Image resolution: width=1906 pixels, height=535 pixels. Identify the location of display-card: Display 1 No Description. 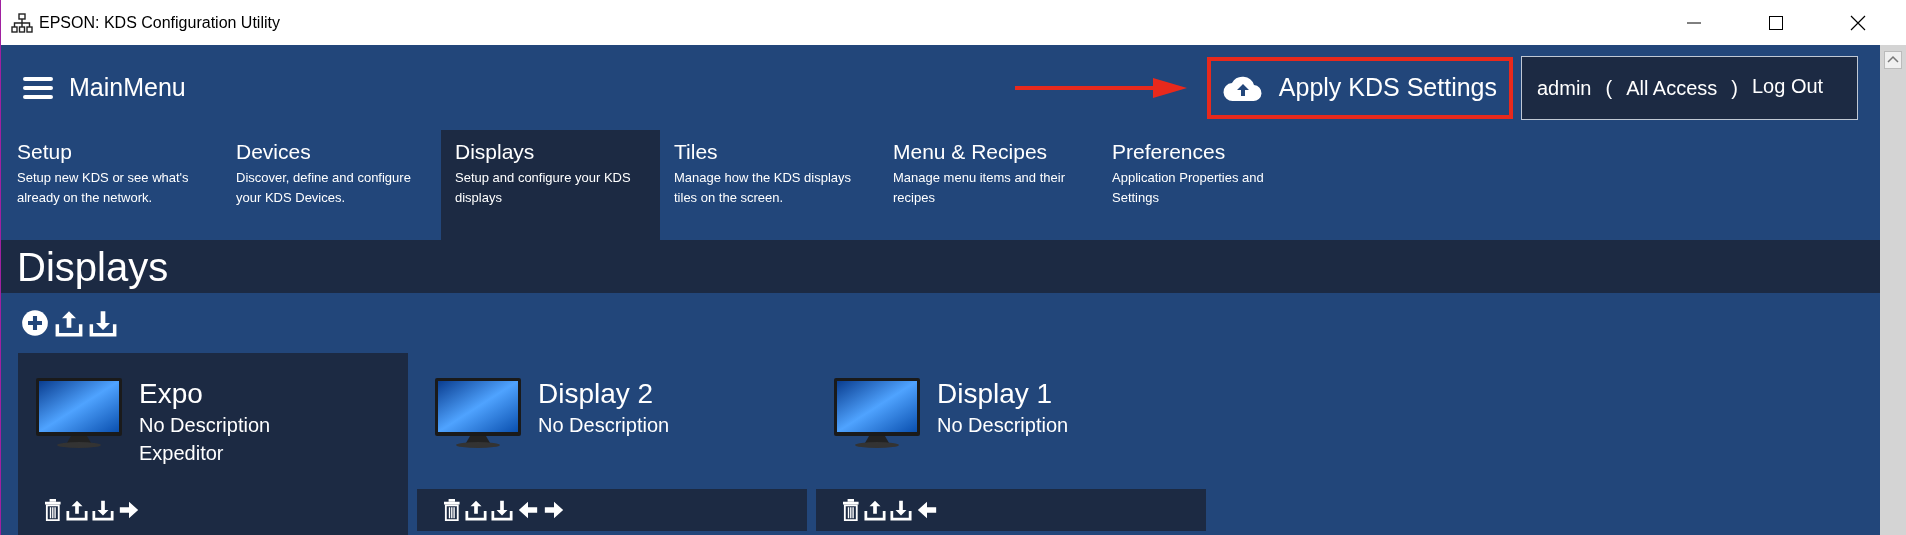
(1011, 444).